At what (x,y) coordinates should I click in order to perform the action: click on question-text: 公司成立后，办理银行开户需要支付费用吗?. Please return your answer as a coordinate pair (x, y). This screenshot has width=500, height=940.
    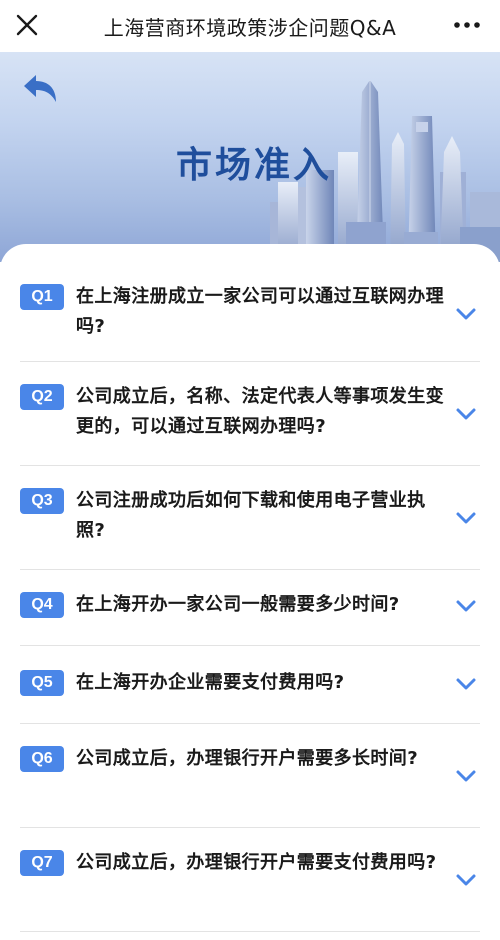
    Looking at the image, I should click on (256, 862).